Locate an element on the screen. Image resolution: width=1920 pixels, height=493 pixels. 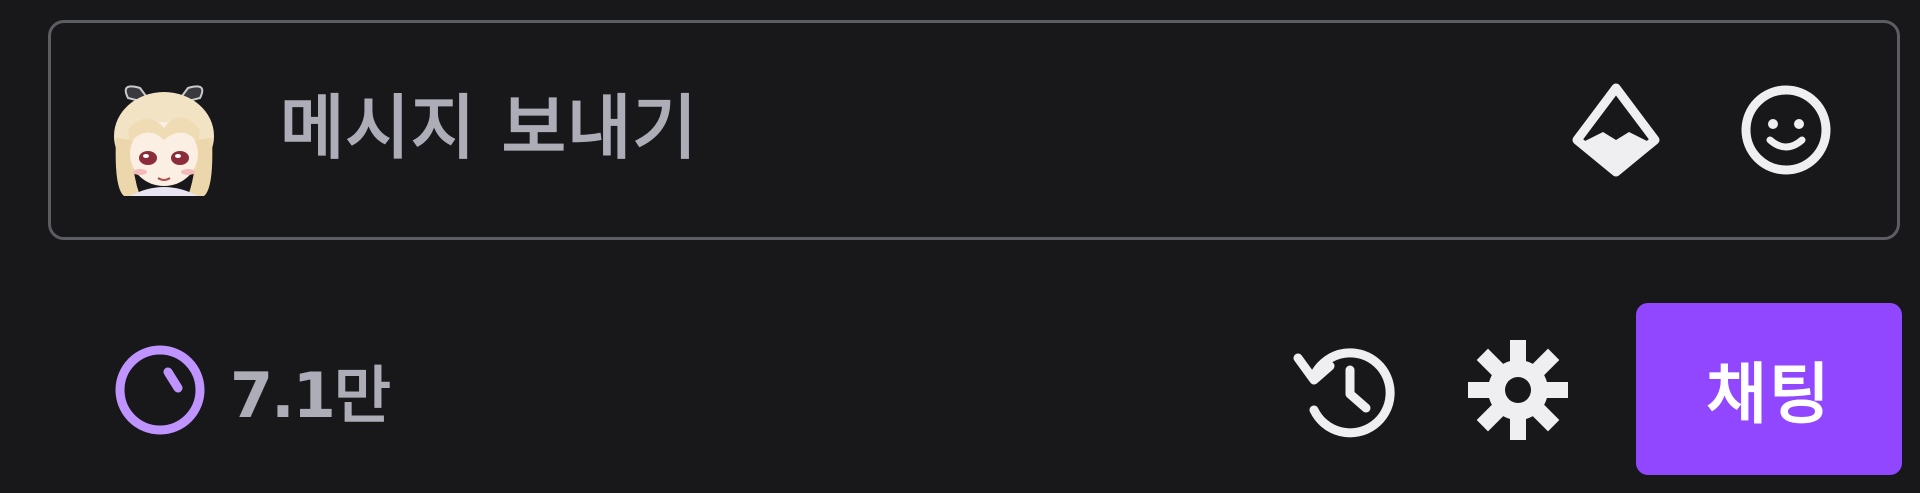
smiley-face-icon is located at coordinates (1786, 130).